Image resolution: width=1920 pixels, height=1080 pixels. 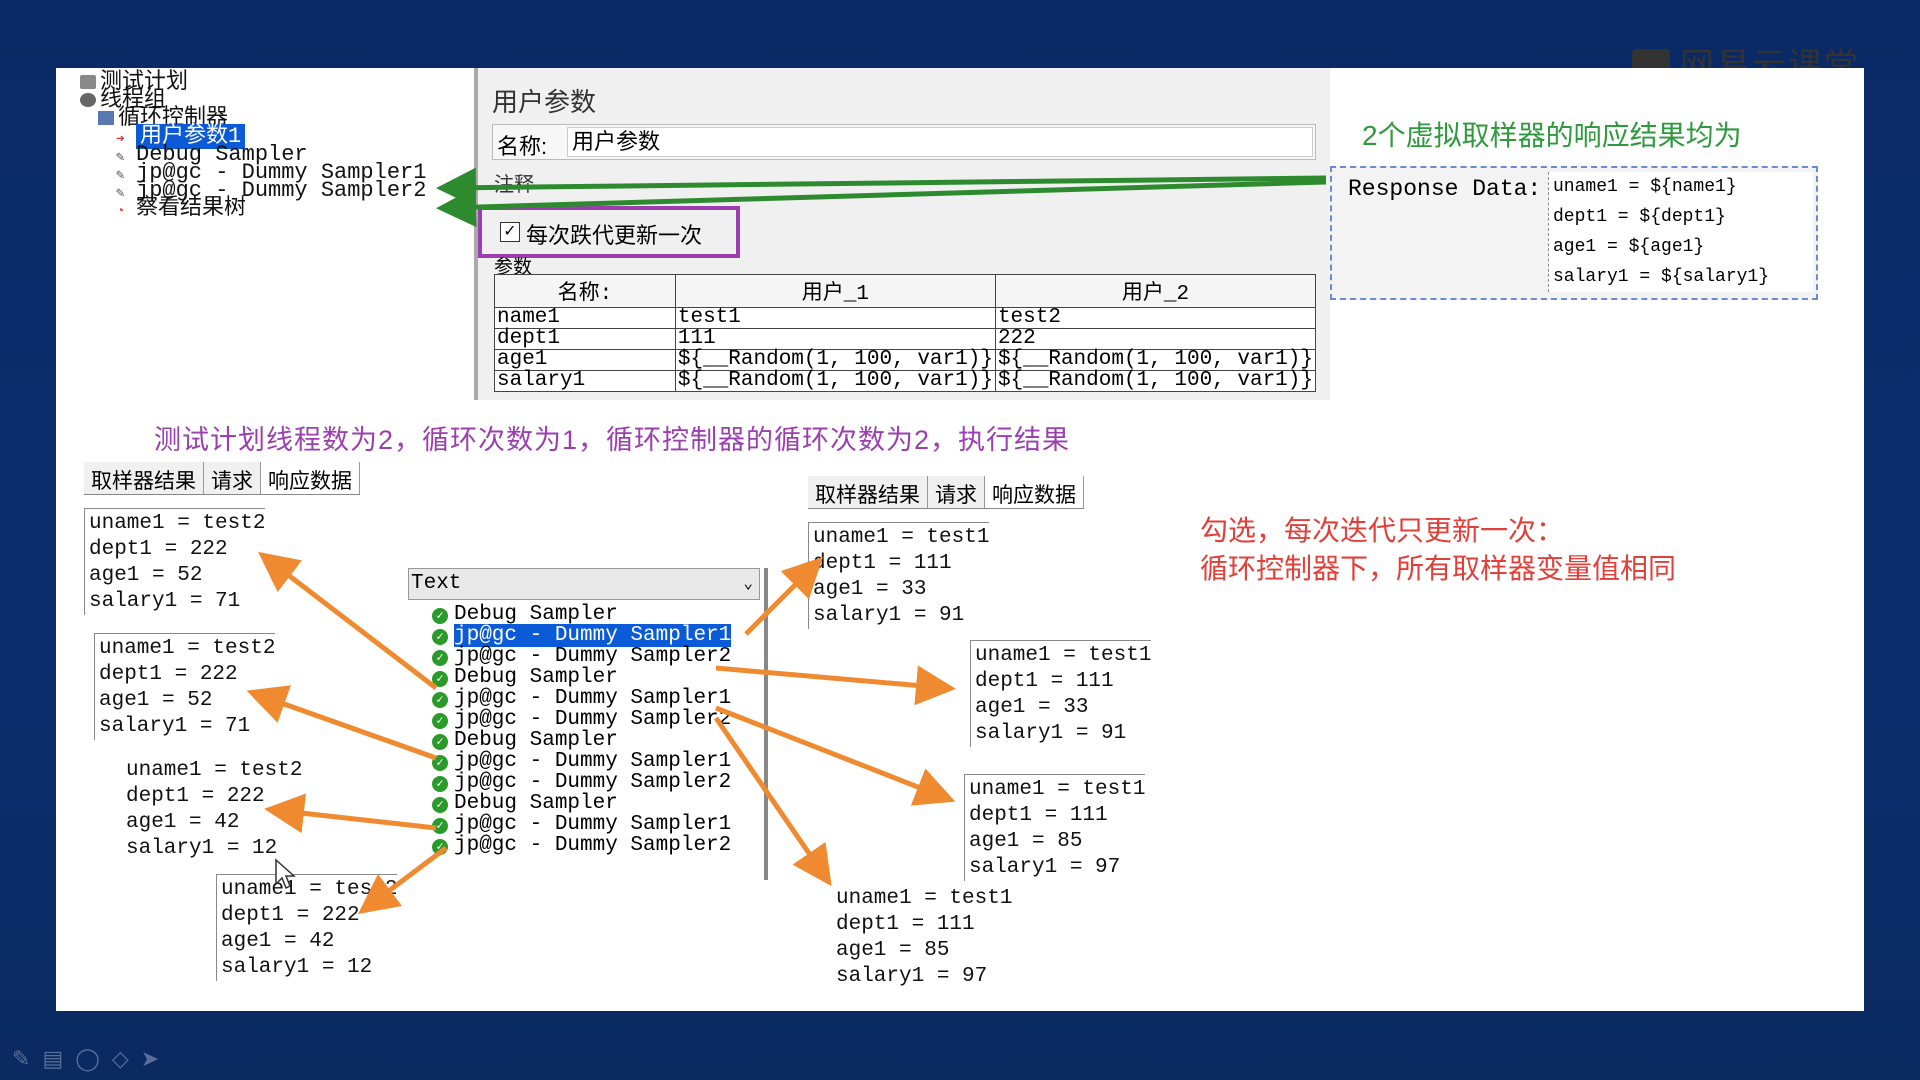 What do you see at coordinates (881, 197) in the screenshot?
I see `green-arrows` at bounding box center [881, 197].